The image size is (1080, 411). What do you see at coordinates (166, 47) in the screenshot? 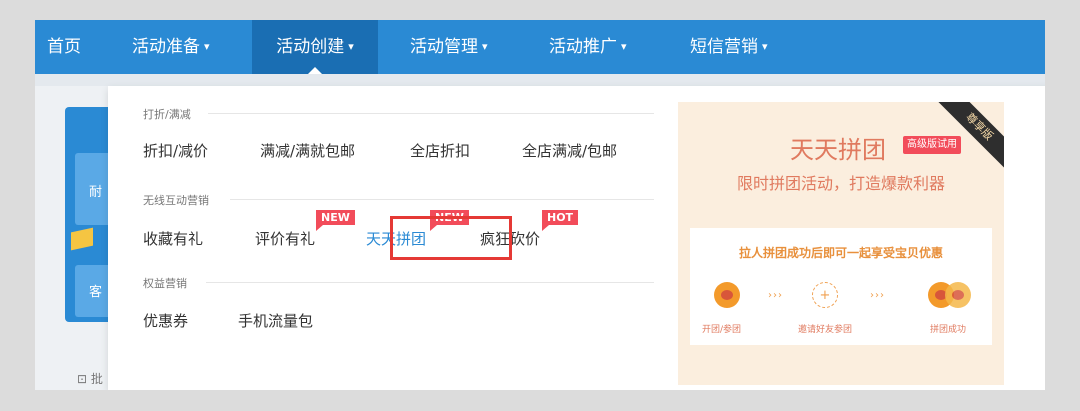
I see `nav-activity-prepare-label: 活动准备` at bounding box center [166, 47].